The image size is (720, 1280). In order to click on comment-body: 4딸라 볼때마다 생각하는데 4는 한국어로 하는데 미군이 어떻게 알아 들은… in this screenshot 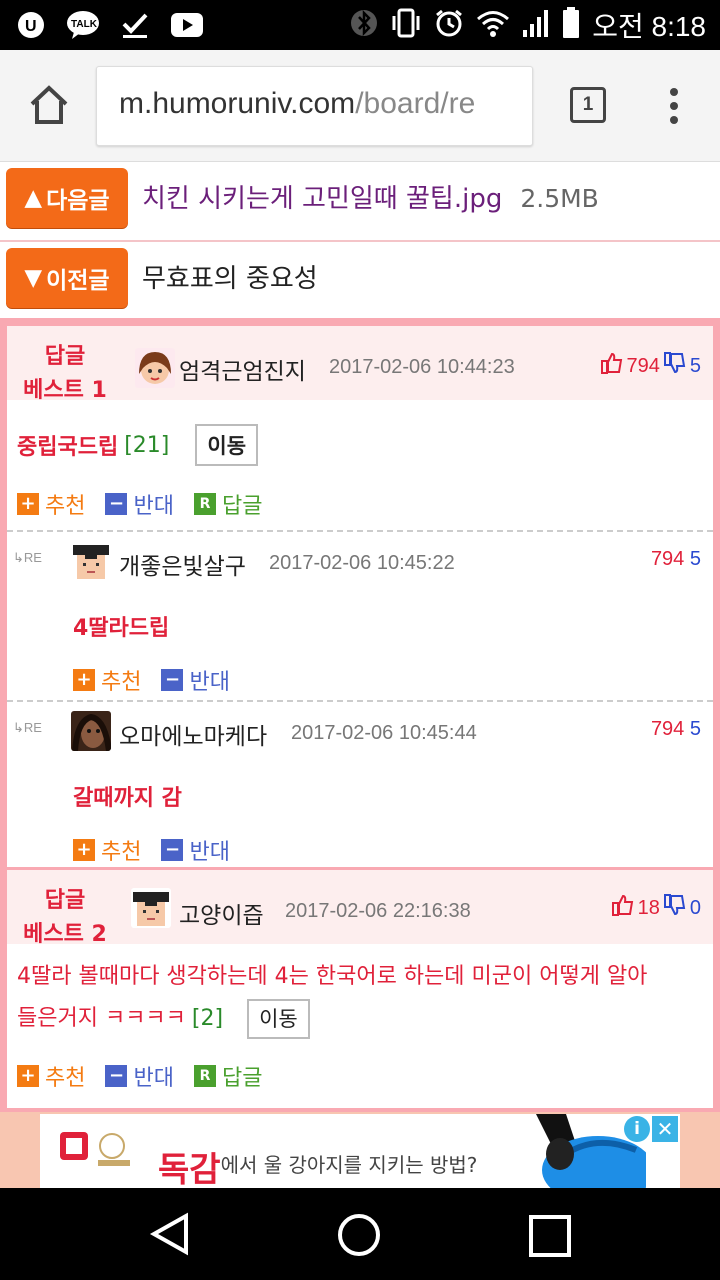, I will do `click(362, 998)`.